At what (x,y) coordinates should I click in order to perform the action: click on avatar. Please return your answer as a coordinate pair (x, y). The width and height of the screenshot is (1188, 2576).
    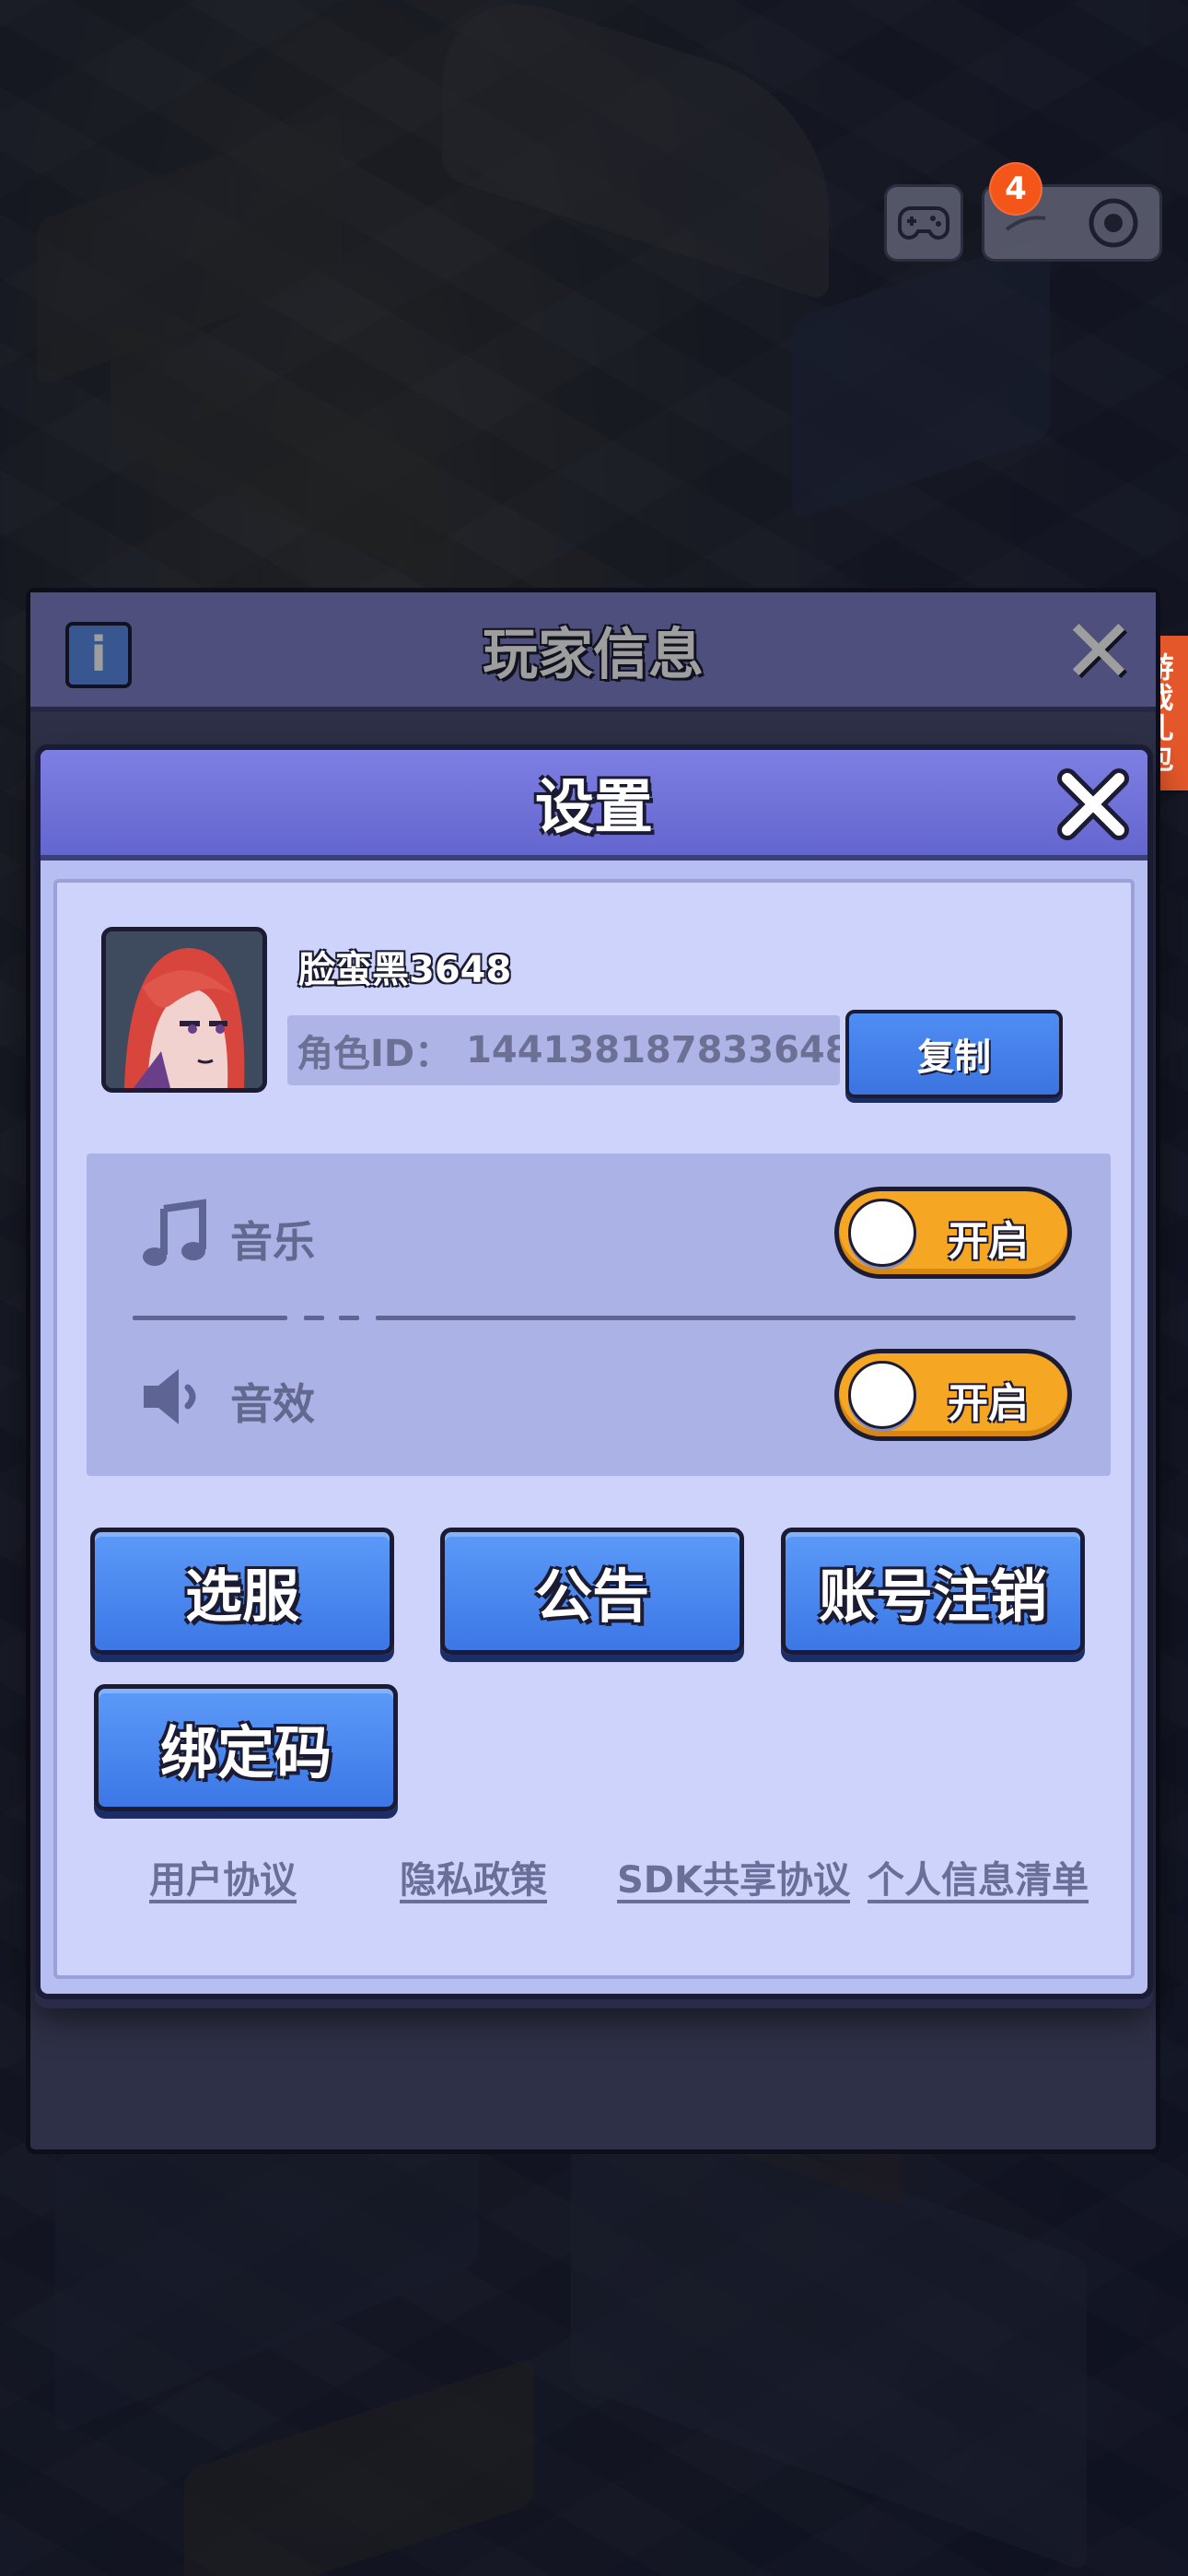
    Looking at the image, I should click on (184, 1010).